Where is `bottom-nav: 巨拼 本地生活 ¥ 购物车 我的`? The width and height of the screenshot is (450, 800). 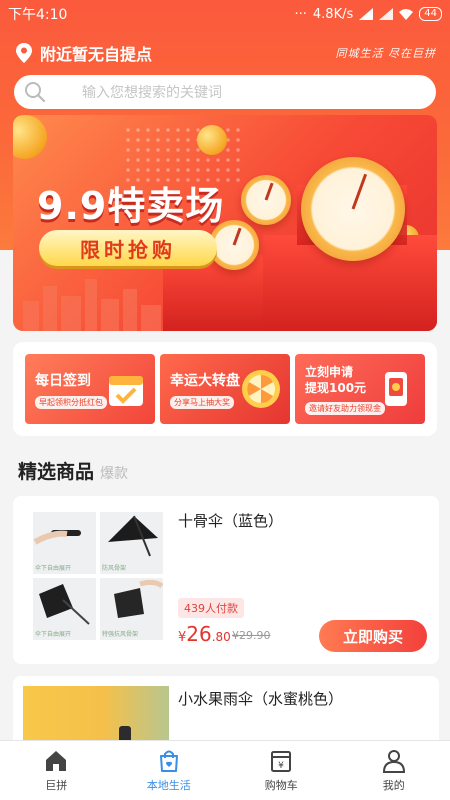 bottom-nav: 巨拼 本地生活 ¥ 购物车 我的 is located at coordinates (225, 770).